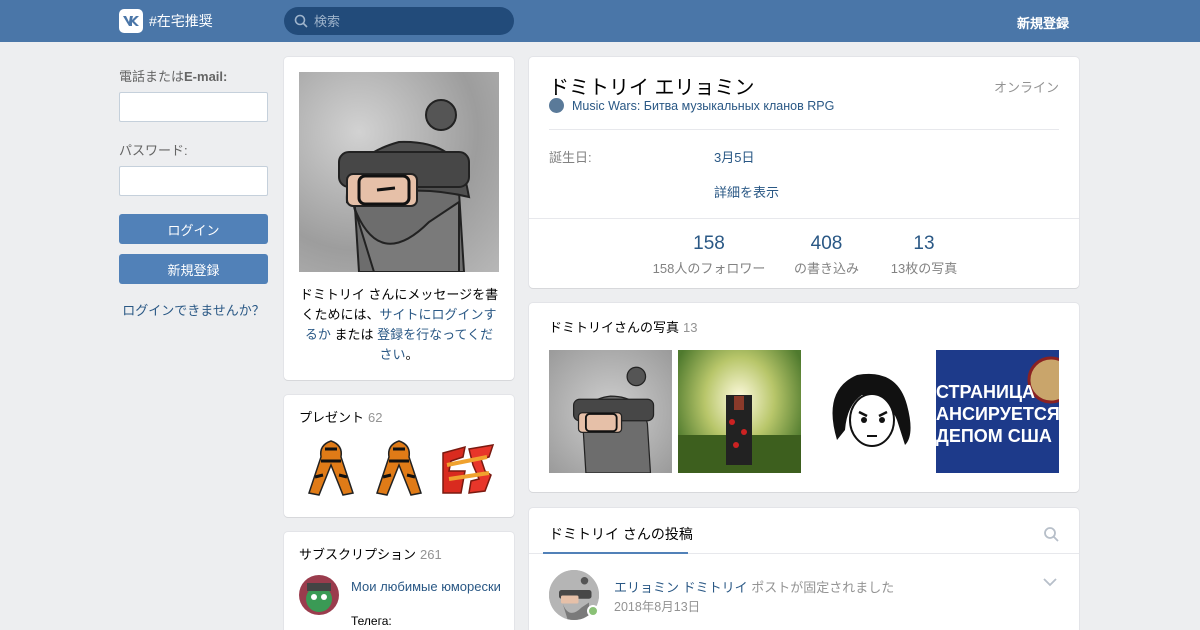  I want to click on app-icon, so click(556, 105).